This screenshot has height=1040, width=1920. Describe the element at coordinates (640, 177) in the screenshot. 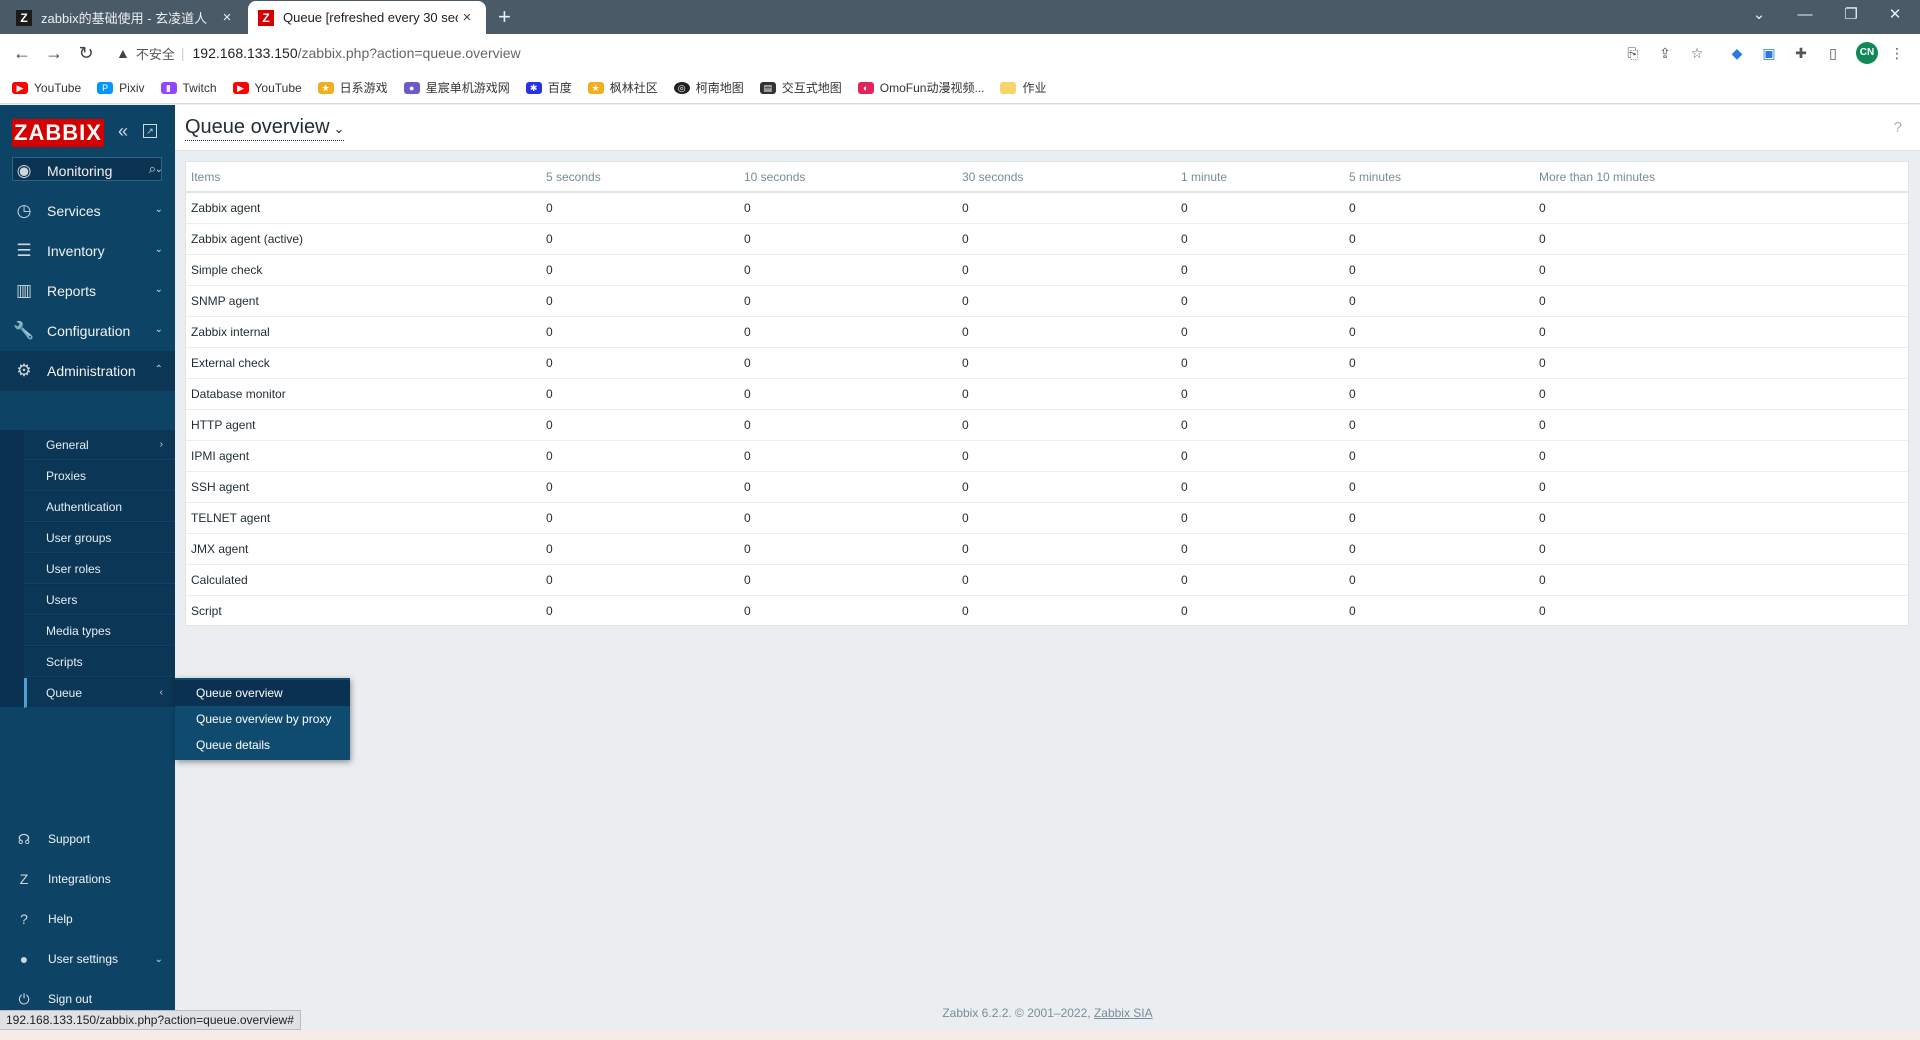

I see `column-header: 5 seconds` at that location.